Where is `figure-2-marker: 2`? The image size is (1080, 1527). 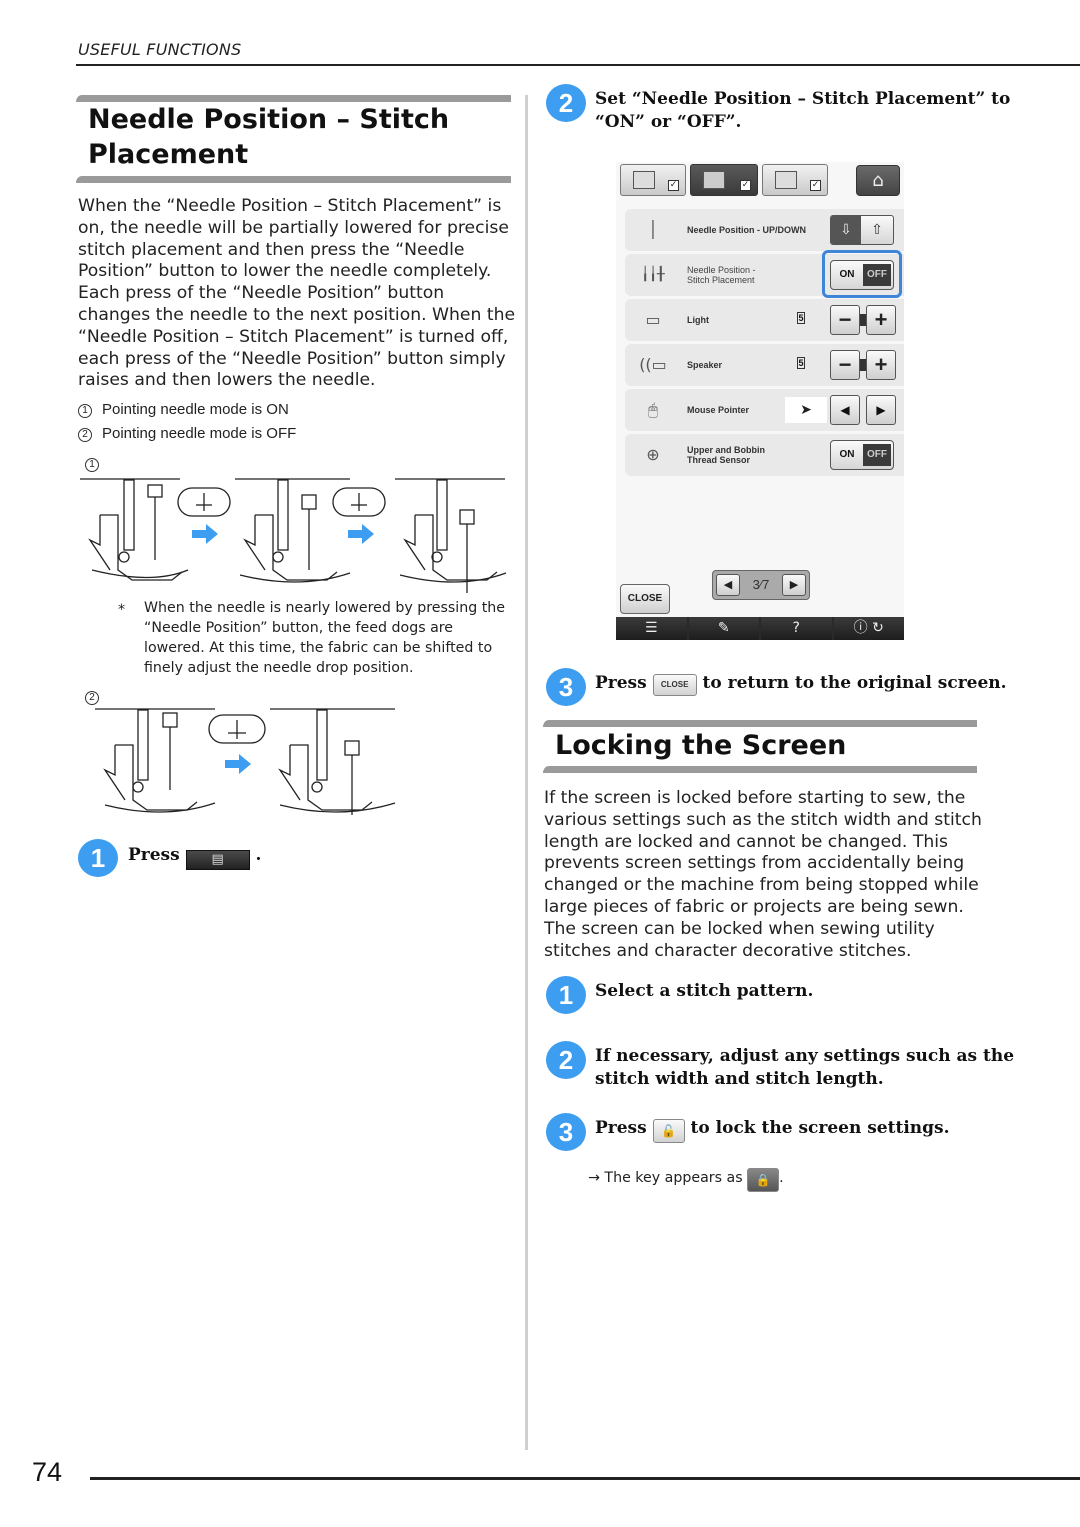 figure-2-marker: 2 is located at coordinates (92, 698).